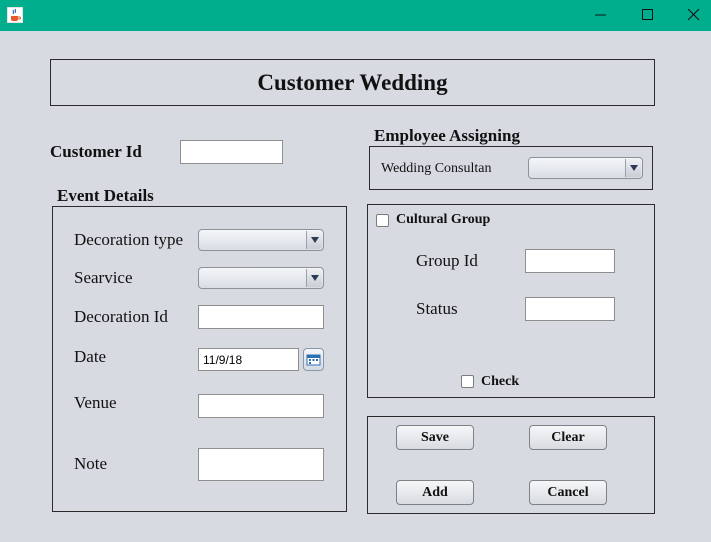 This screenshot has height=542, width=711. I want to click on minimize-button, so click(601, 15).